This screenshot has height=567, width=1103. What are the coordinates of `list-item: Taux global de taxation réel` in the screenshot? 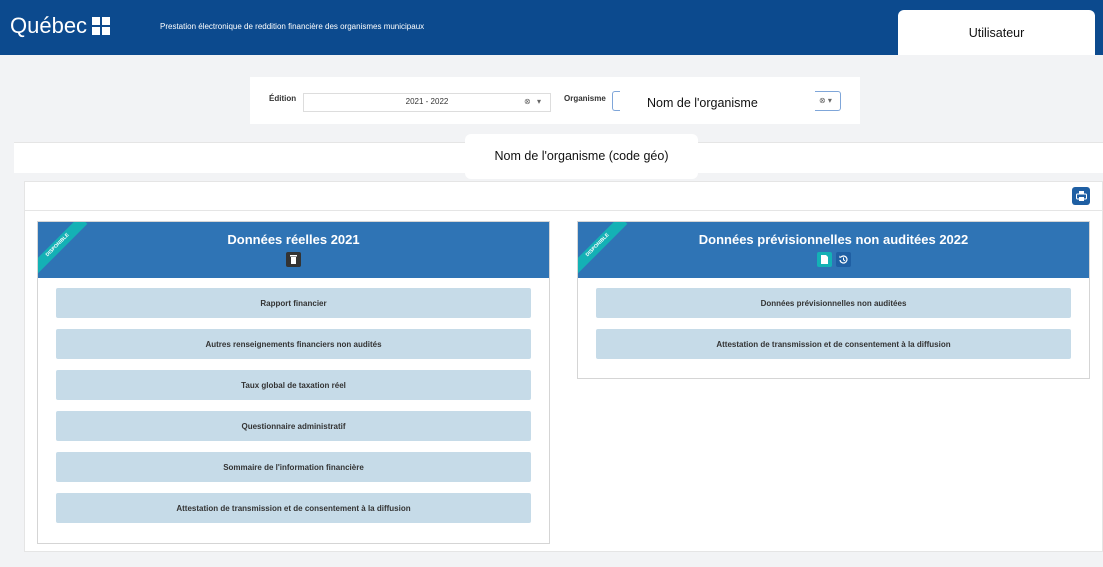 It's located at (293, 385).